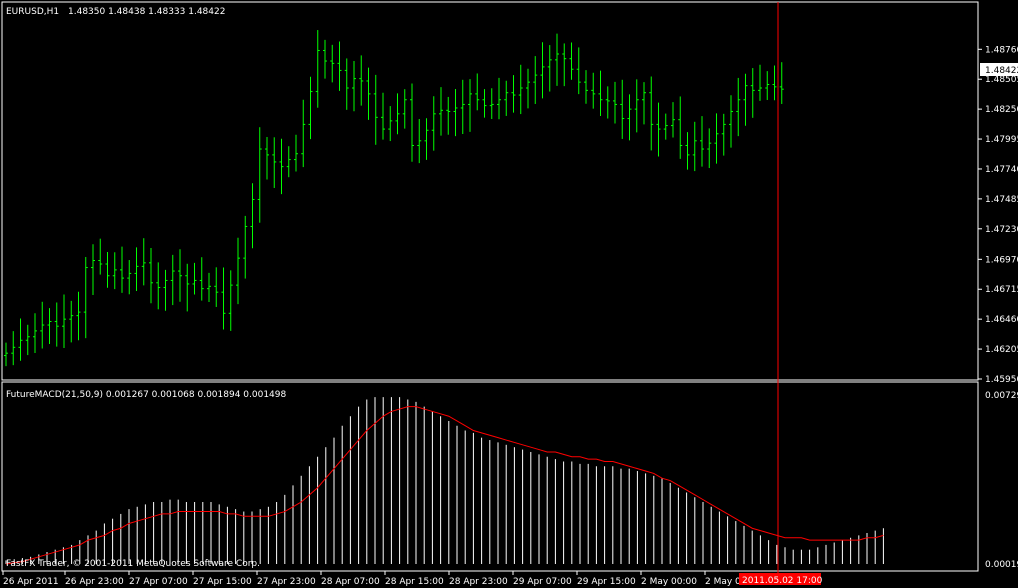 This screenshot has height=588, width=1018. What do you see at coordinates (1001, 396) in the screenshot?
I see `macd-tick-label: 0.007290` at bounding box center [1001, 396].